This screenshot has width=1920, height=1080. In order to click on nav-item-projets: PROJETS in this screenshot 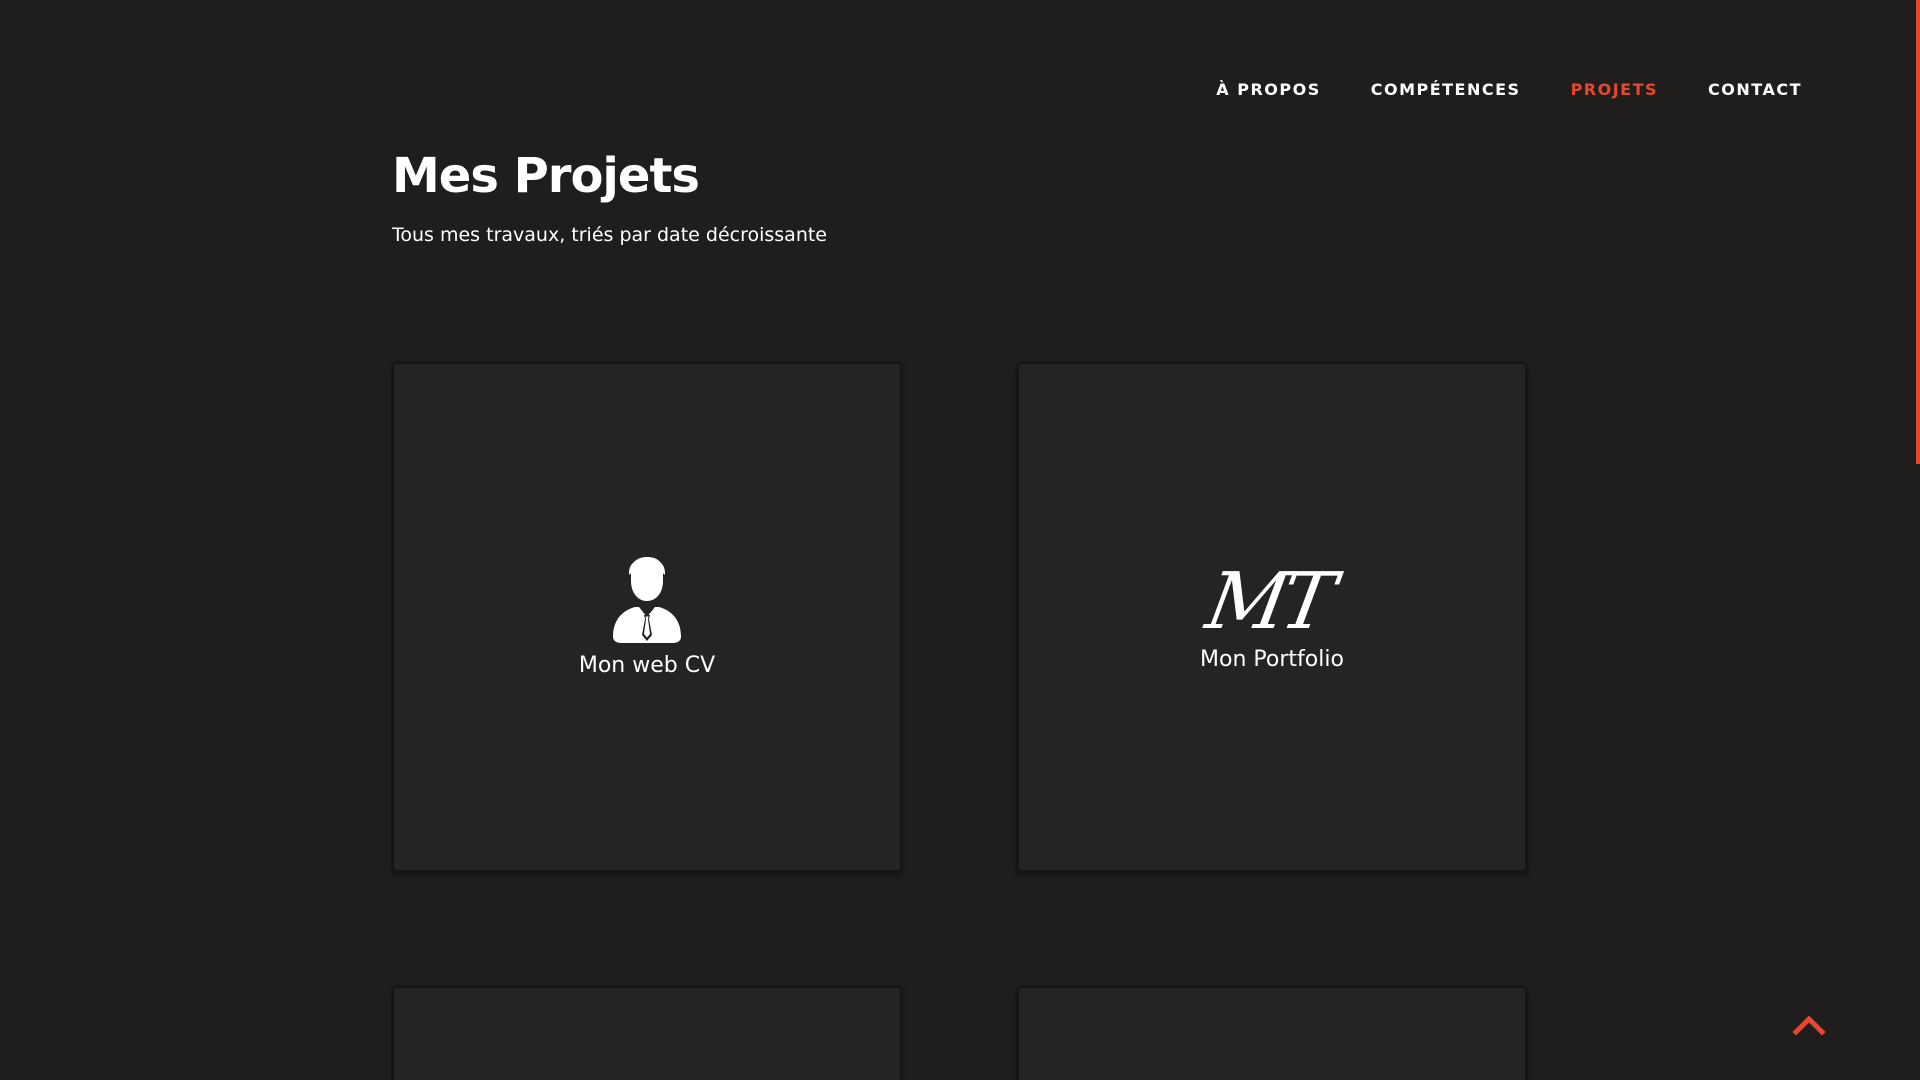, I will do `click(1614, 89)`.